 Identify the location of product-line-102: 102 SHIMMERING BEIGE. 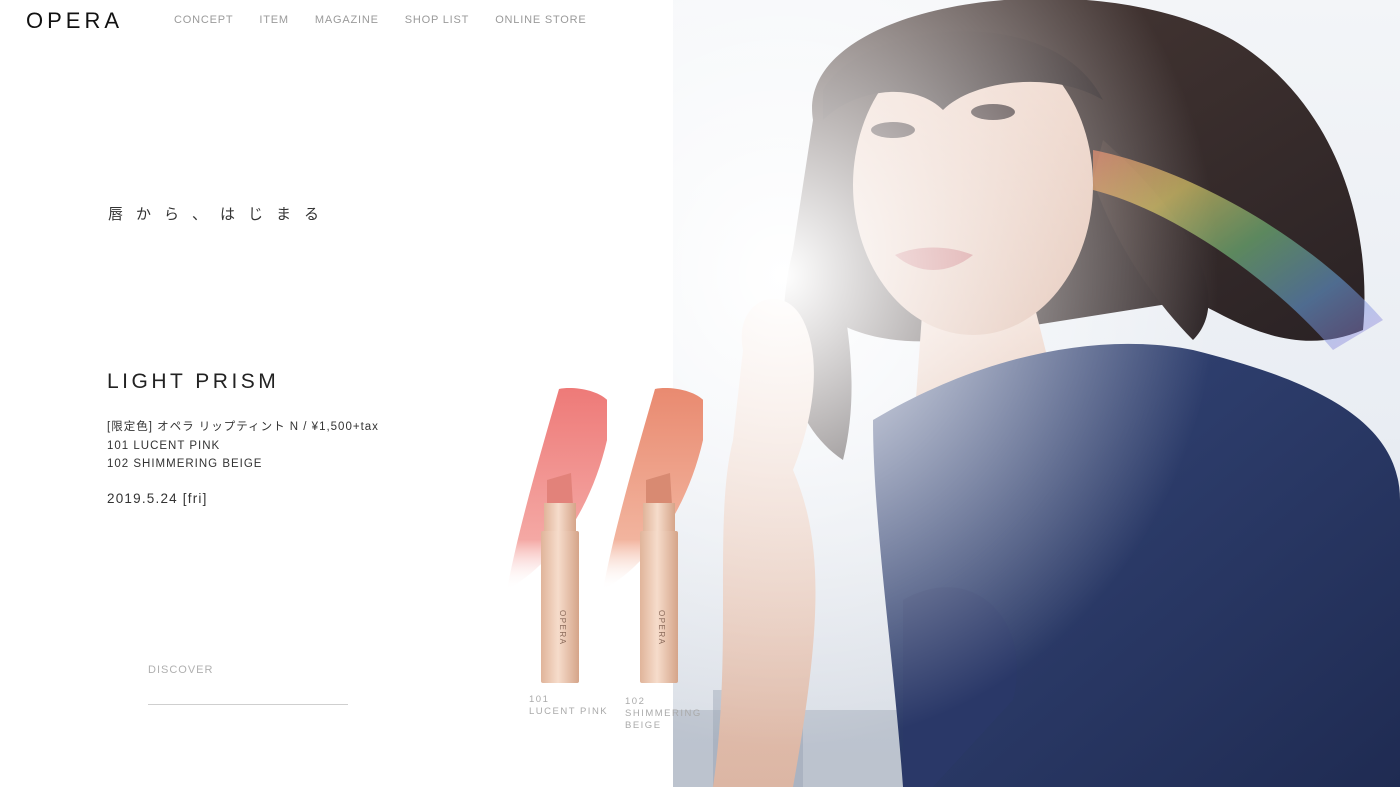
(185, 464).